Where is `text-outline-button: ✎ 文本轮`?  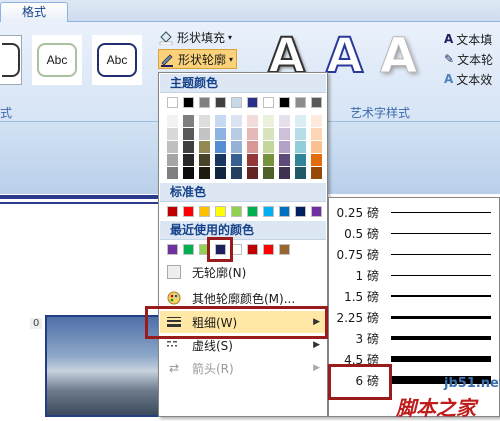 text-outline-button: ✎ 文本轮 is located at coordinates (468, 59).